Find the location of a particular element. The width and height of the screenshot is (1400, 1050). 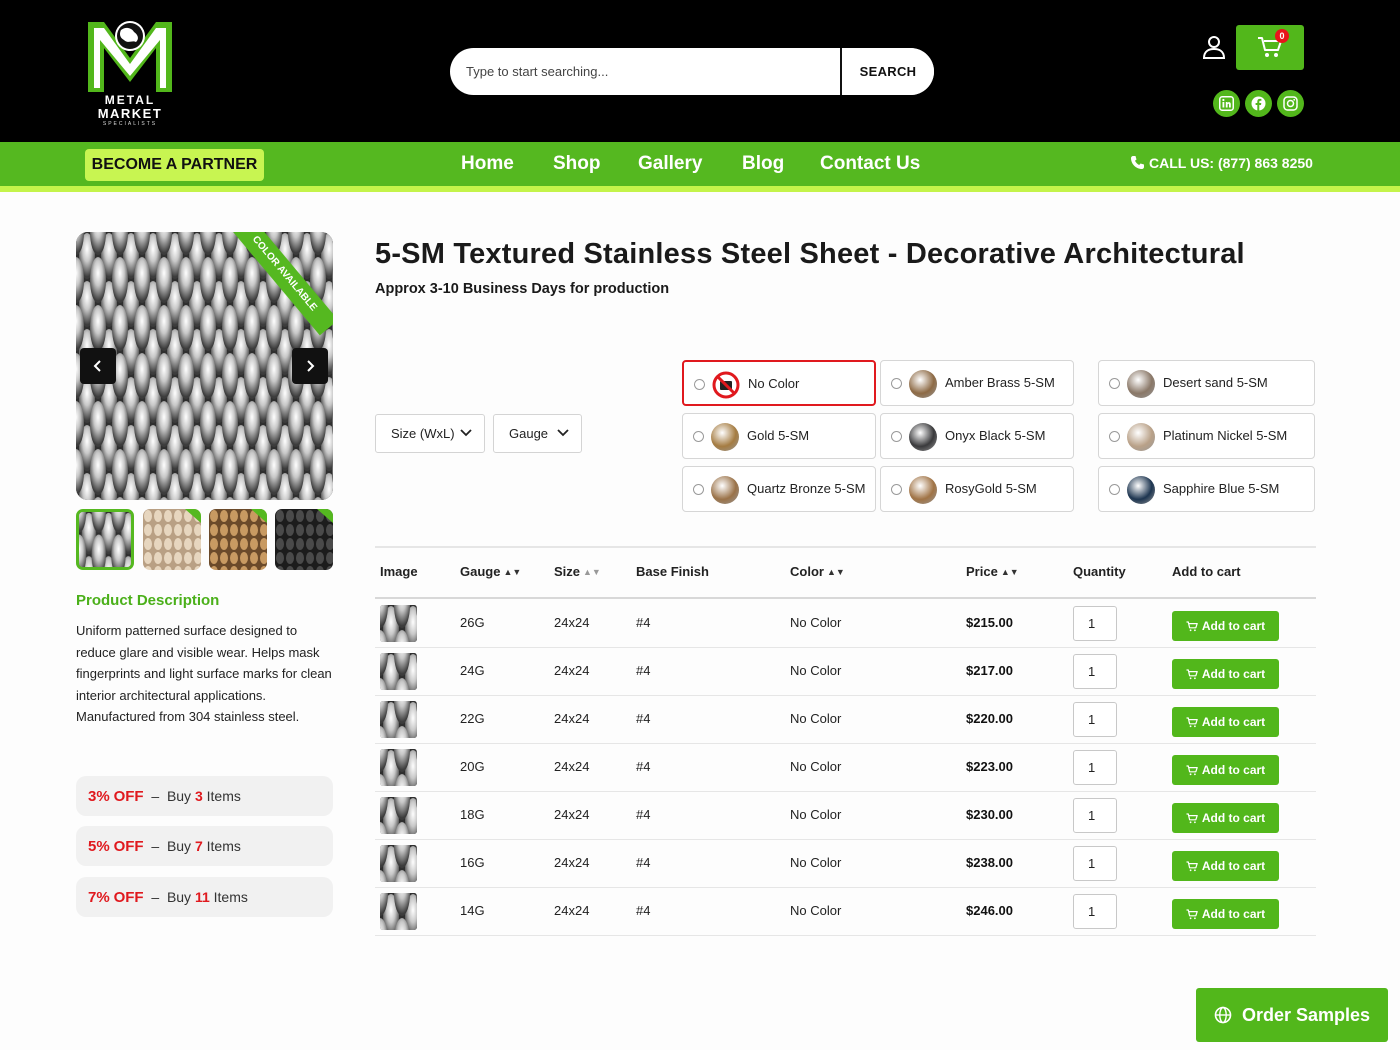

gauge-filter-label: Gauge is located at coordinates (529, 433).